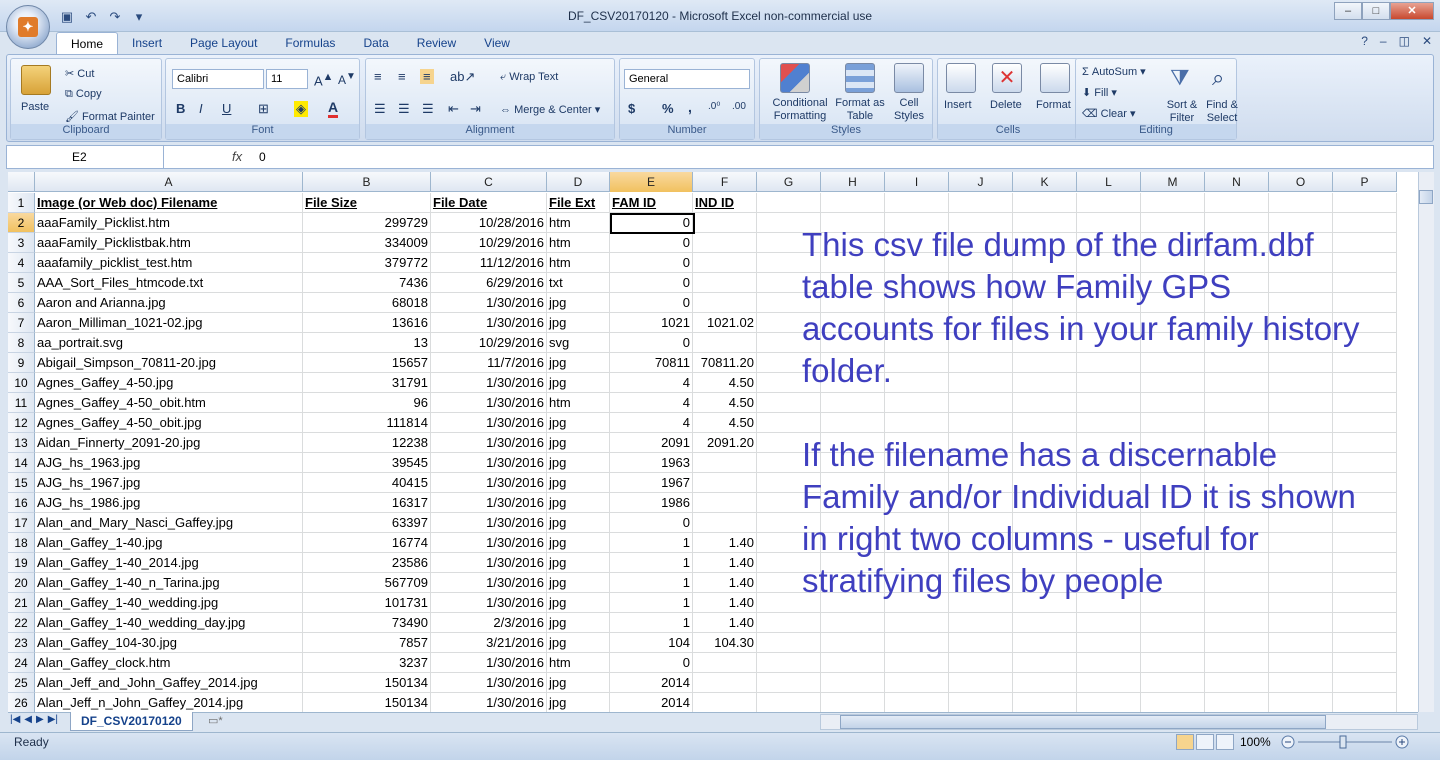  What do you see at coordinates (367, 323) in the screenshot?
I see `table-cell: 13616` at bounding box center [367, 323].